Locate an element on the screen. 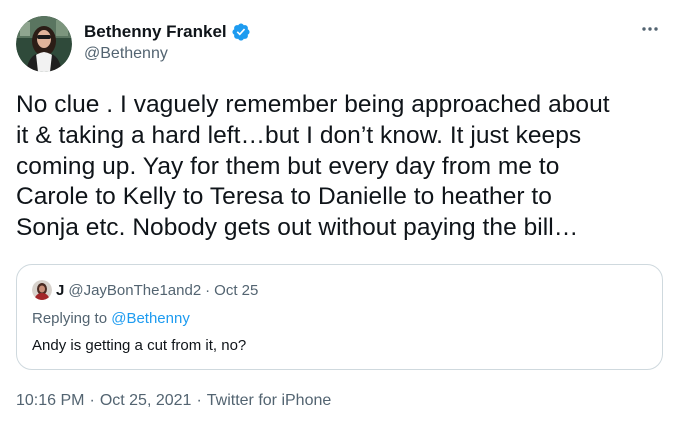 The height and width of the screenshot is (423, 680). more-horizontal-icon is located at coordinates (650, 29).